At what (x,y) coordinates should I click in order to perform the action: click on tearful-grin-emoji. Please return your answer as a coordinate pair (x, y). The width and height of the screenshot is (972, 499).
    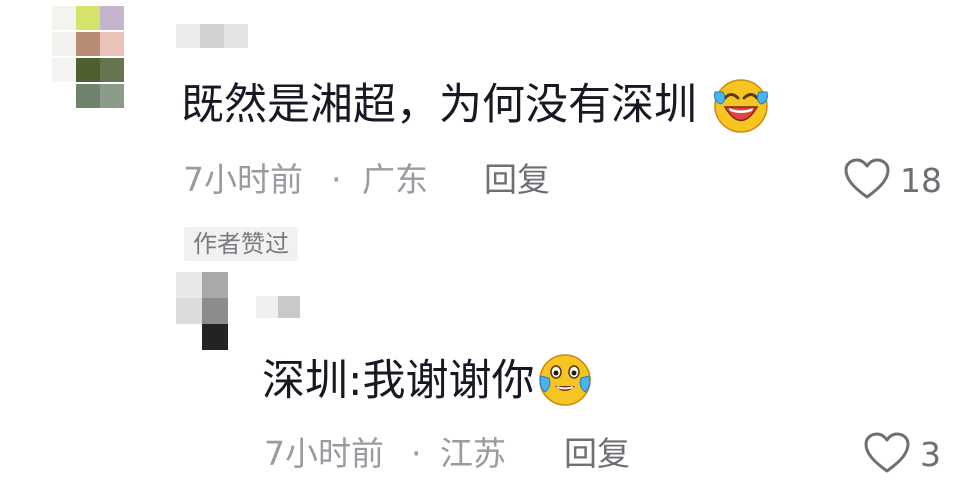
    Looking at the image, I should click on (565, 380).